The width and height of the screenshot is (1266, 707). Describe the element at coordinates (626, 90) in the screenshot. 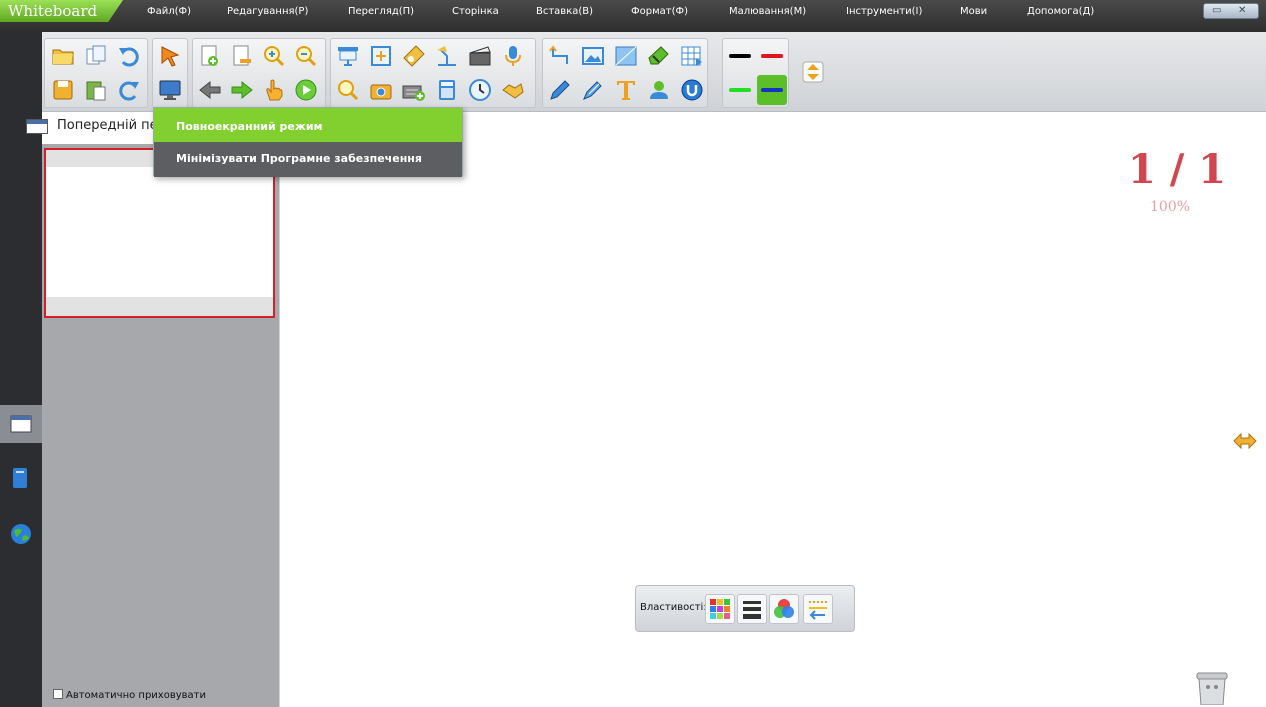

I see `text-icon` at that location.